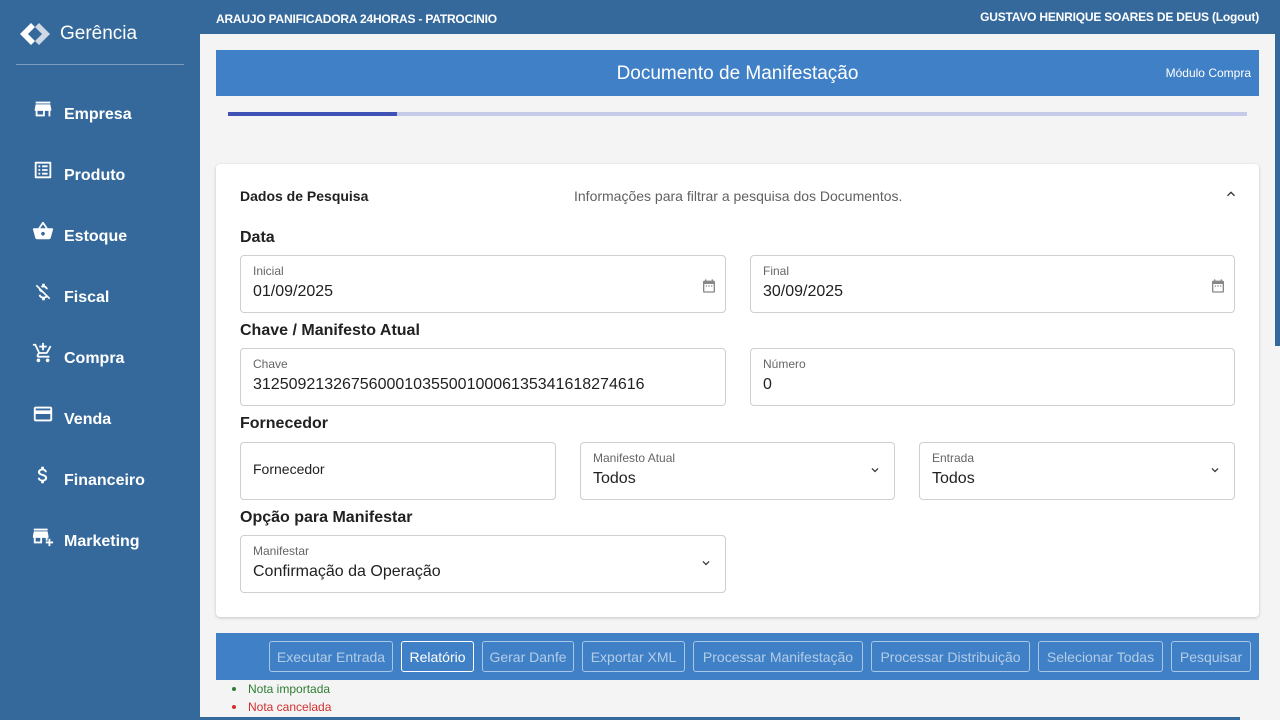 The height and width of the screenshot is (720, 1280). What do you see at coordinates (281, 551) in the screenshot?
I see `field-label: Manifestar` at bounding box center [281, 551].